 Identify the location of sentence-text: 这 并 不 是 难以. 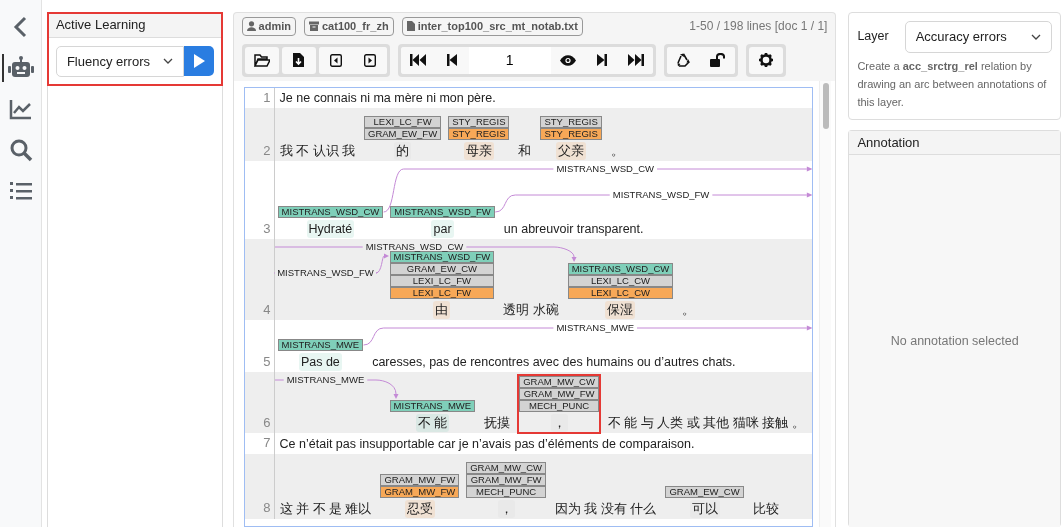
(325, 509).